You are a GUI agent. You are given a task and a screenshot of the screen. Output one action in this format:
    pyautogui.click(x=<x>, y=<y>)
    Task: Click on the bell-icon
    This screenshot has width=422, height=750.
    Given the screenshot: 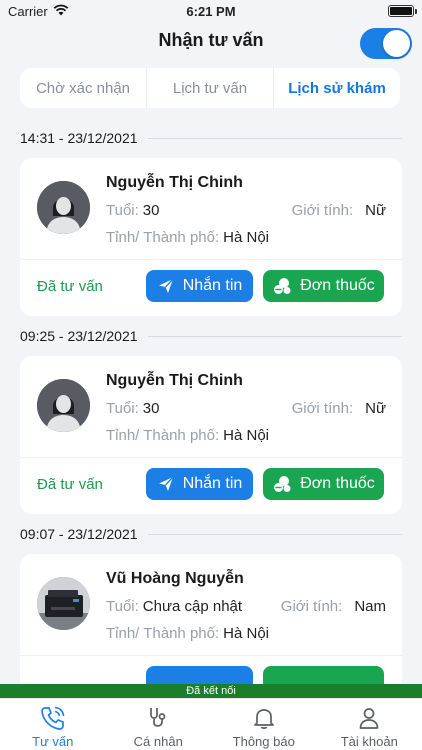 What is the action you would take?
    pyautogui.click(x=263, y=719)
    